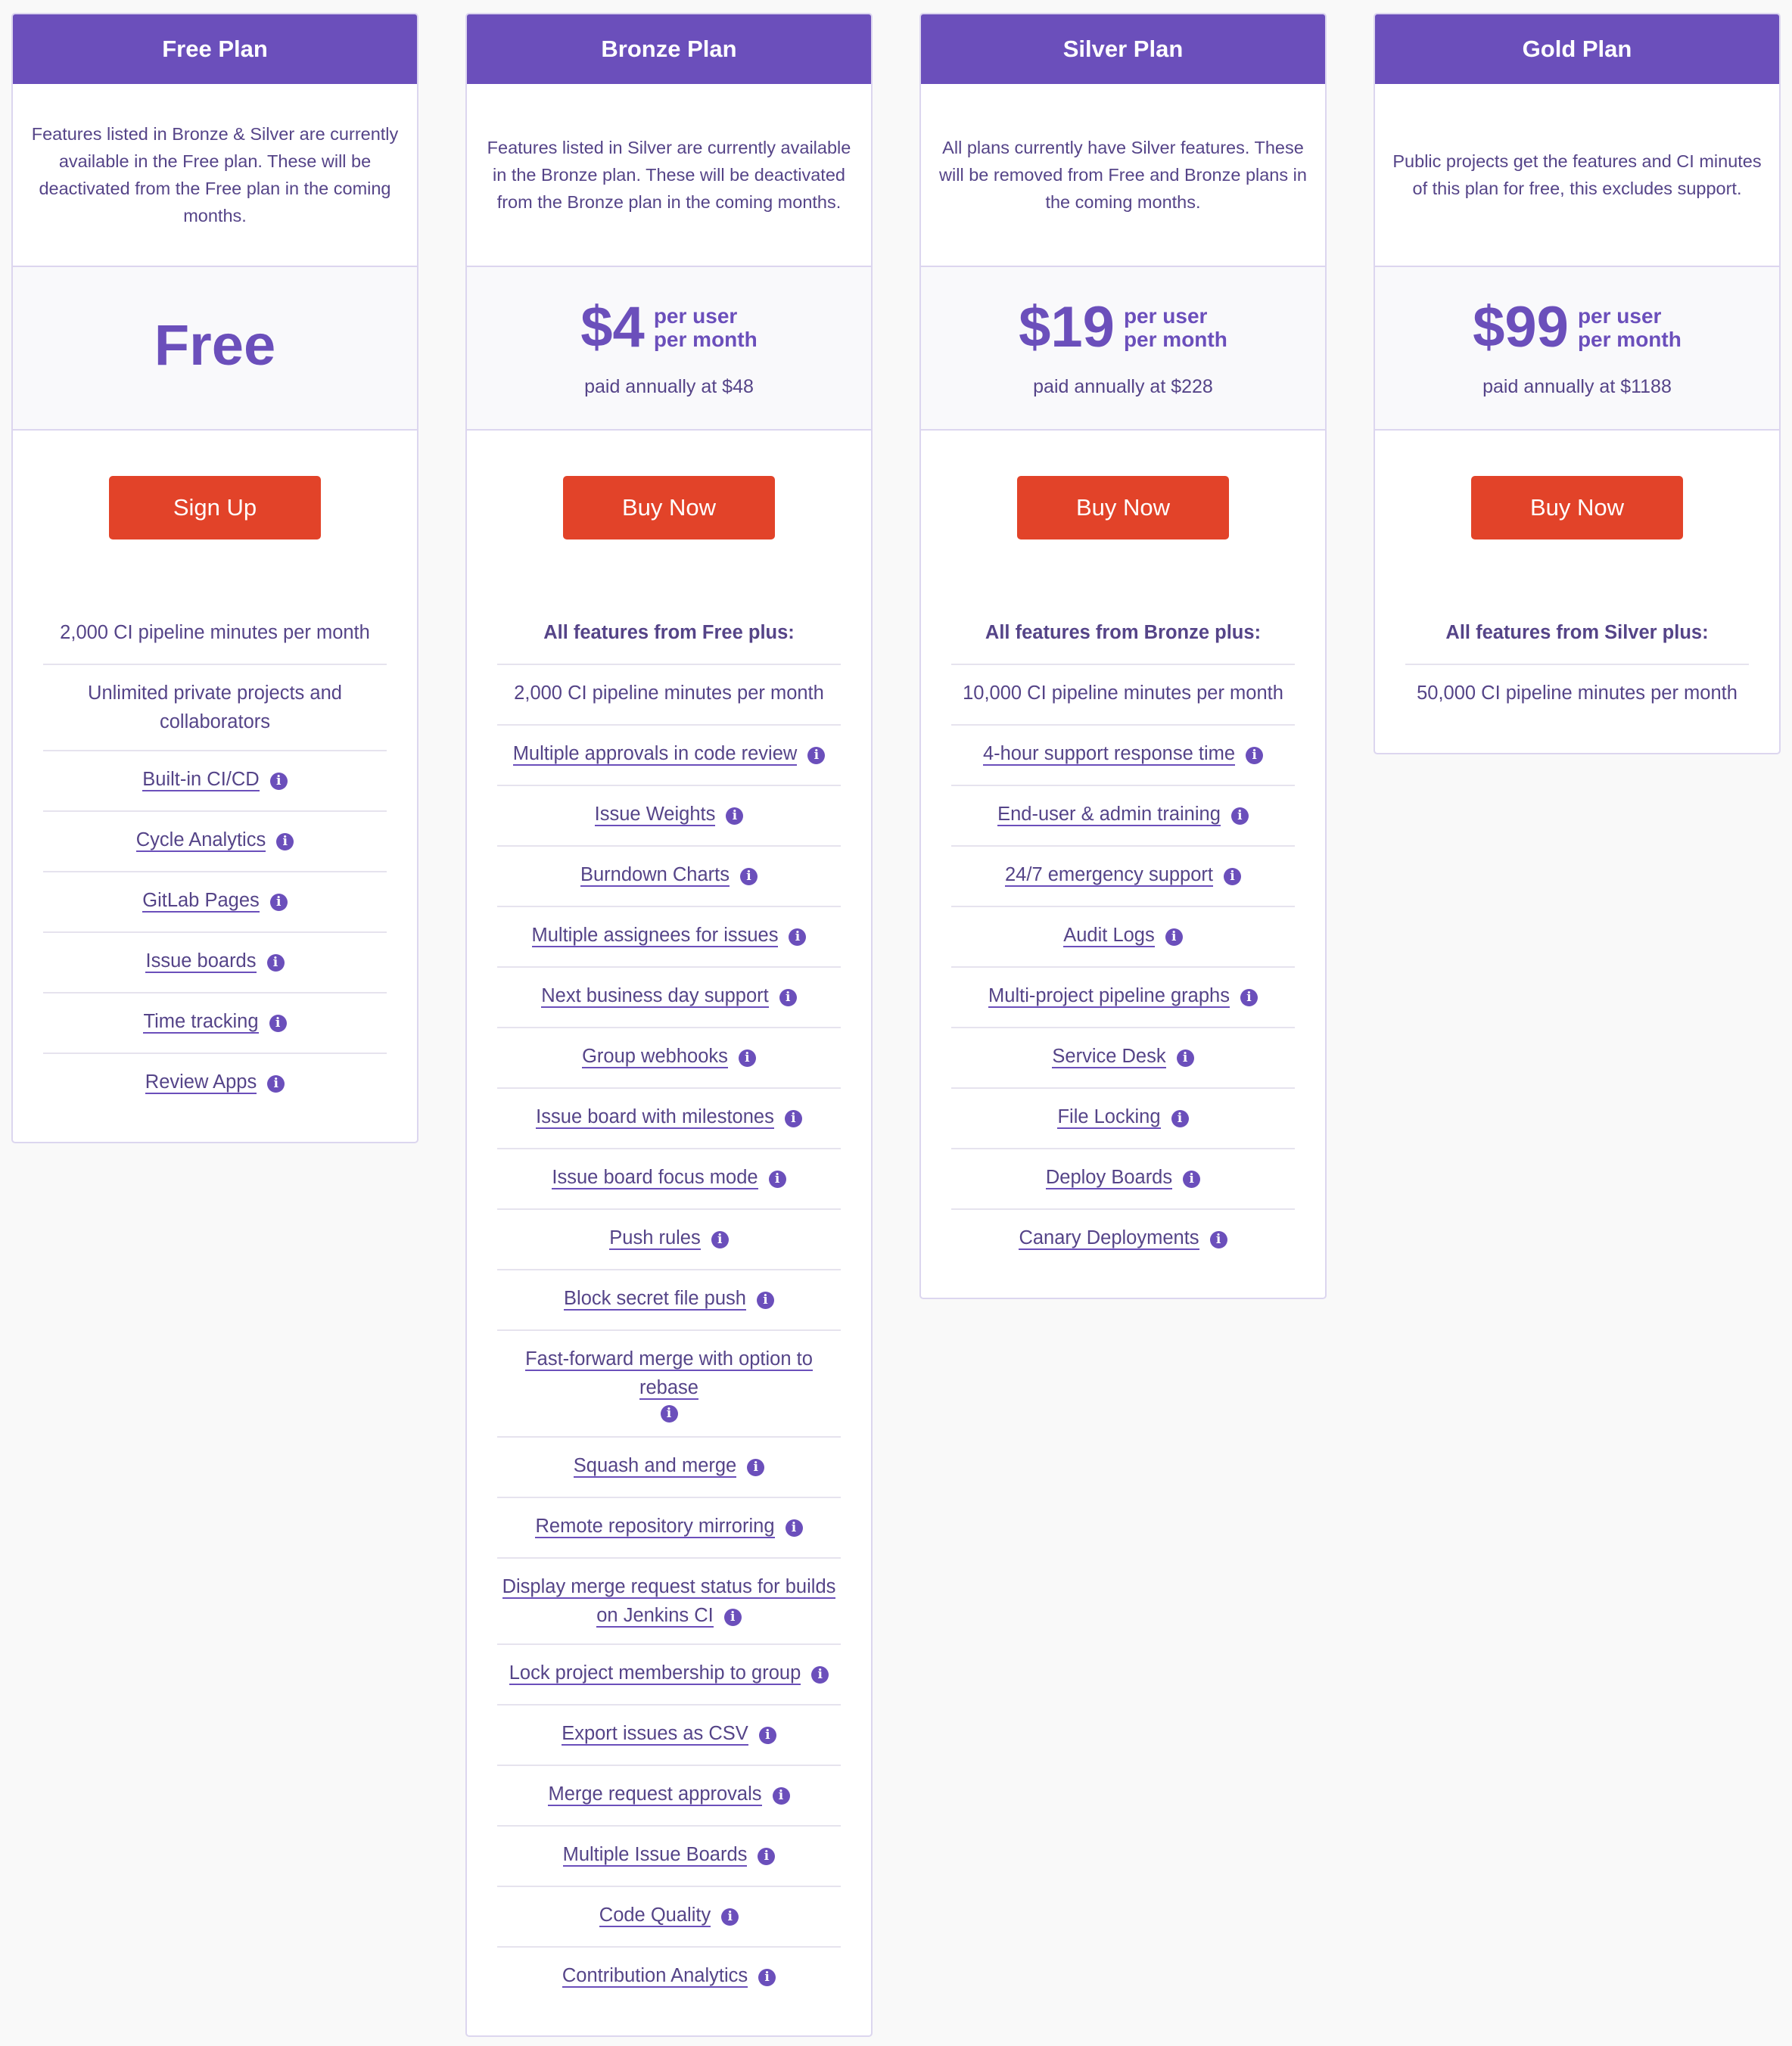 Image resolution: width=1792 pixels, height=2046 pixels. Describe the element at coordinates (655, 1178) in the screenshot. I see `feature-link: Issue board focus mode` at that location.